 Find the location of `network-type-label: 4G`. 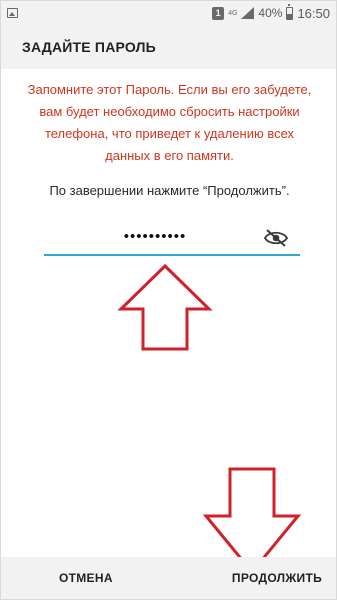

network-type-label: 4G is located at coordinates (232, 13).